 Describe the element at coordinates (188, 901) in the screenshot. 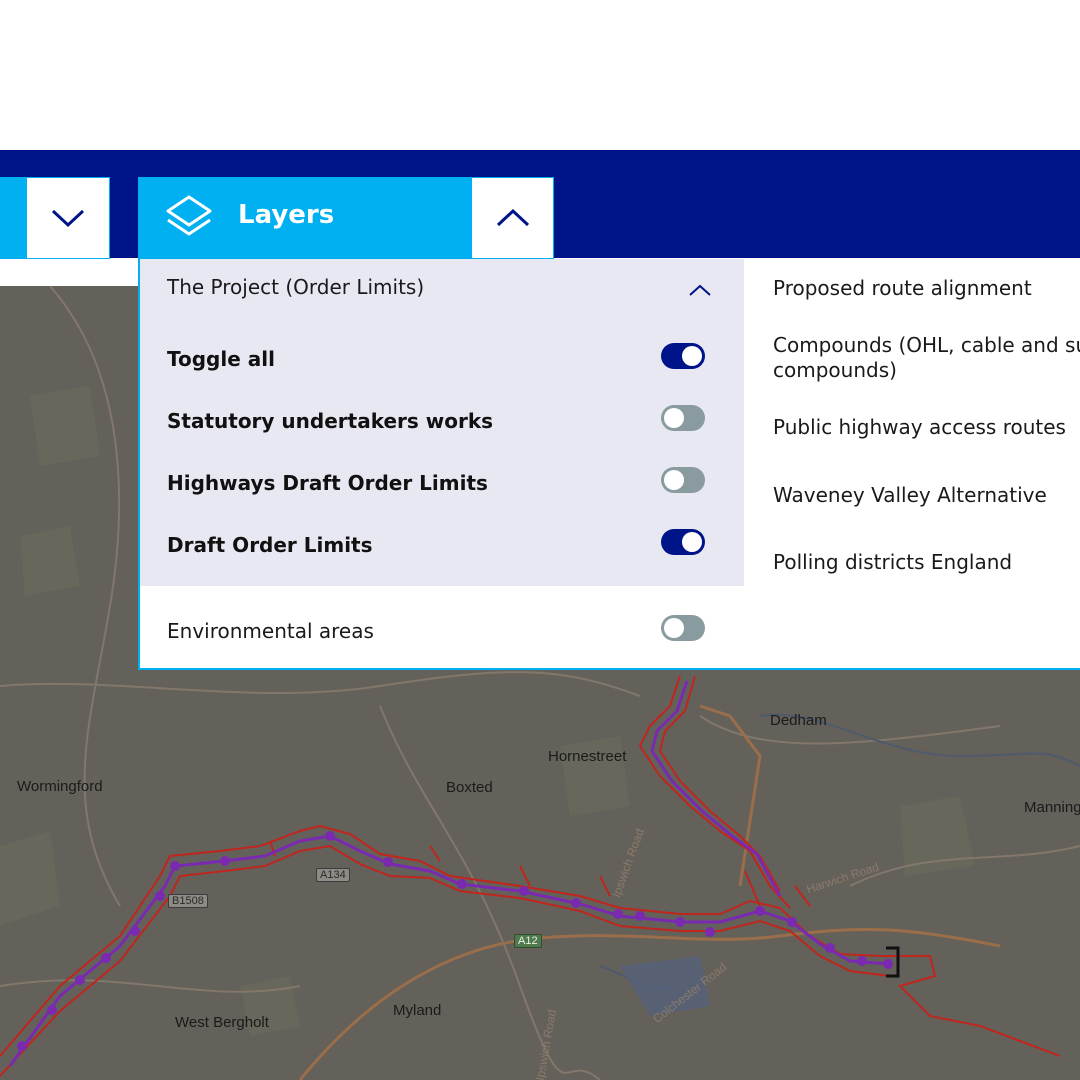

I see `road-label: B1508` at that location.